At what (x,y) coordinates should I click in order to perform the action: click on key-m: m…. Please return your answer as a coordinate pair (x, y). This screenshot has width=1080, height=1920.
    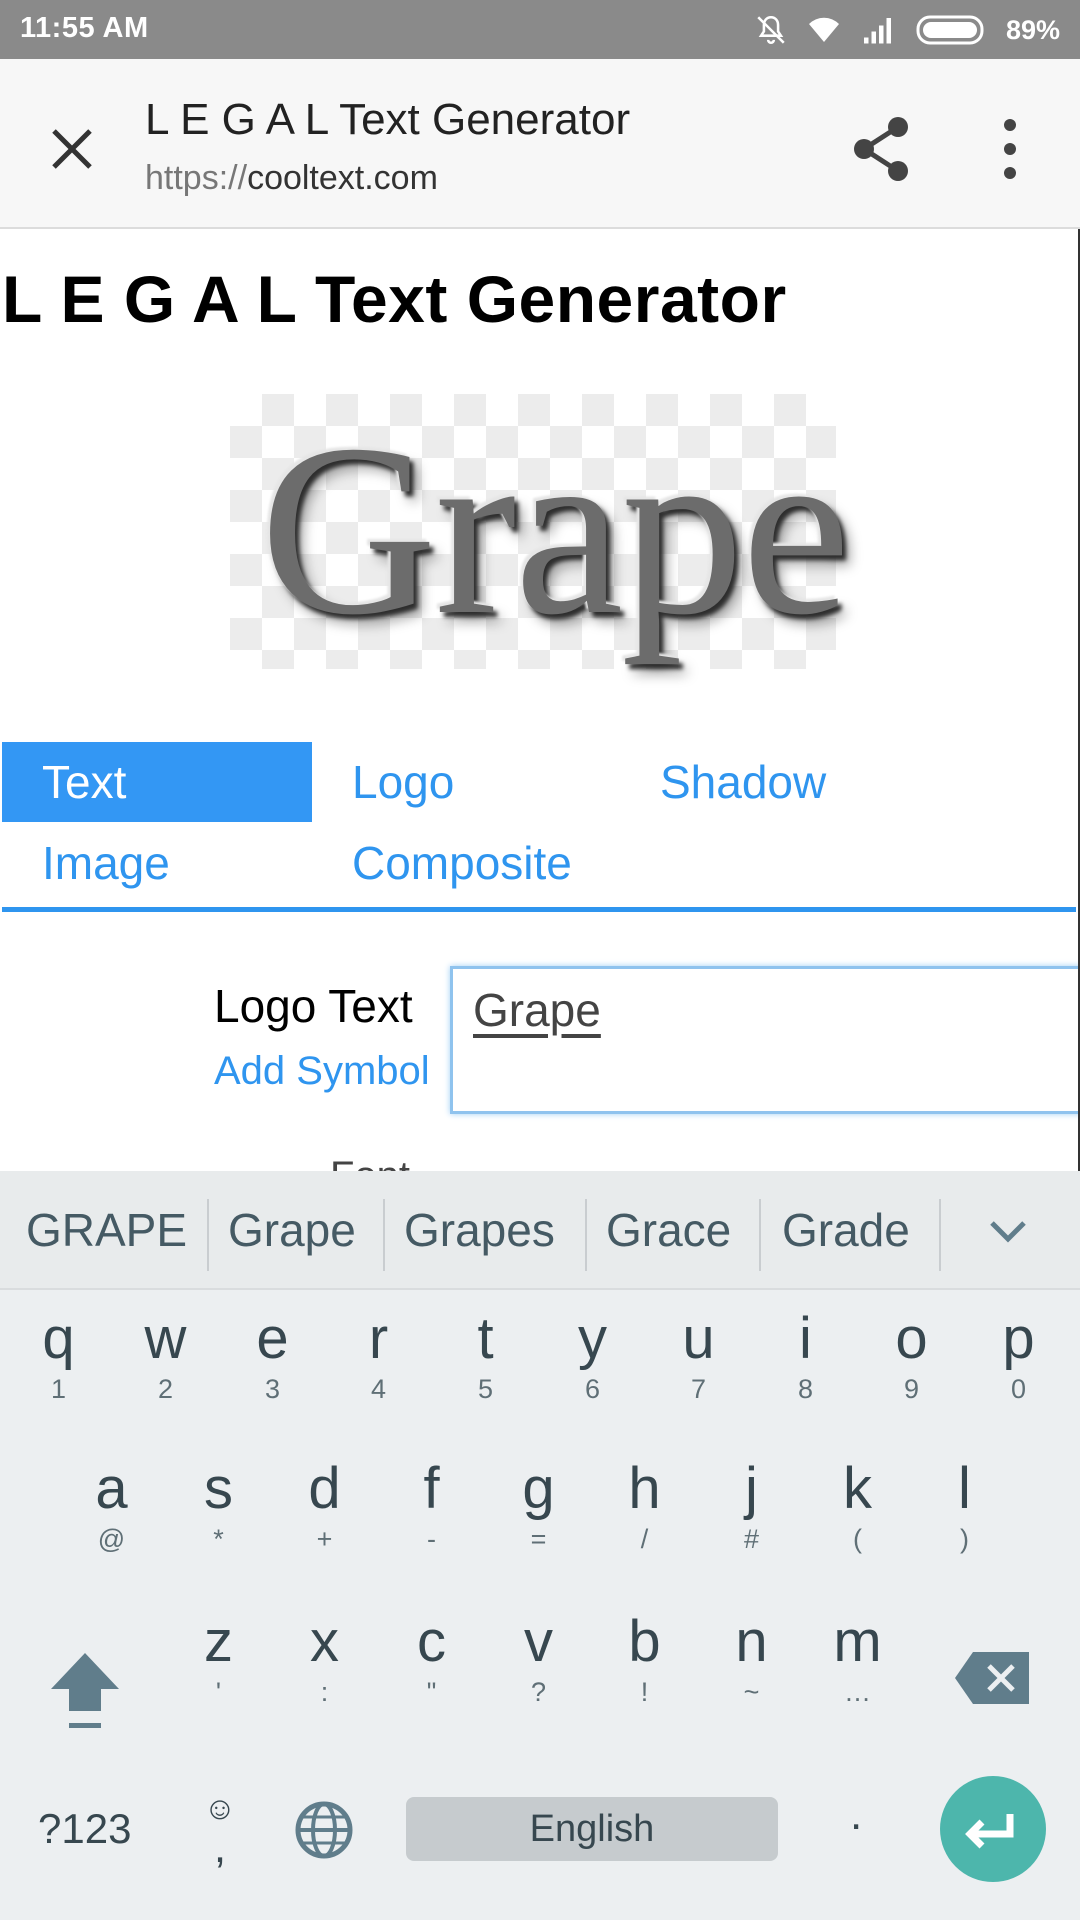
    Looking at the image, I should click on (857, 1668).